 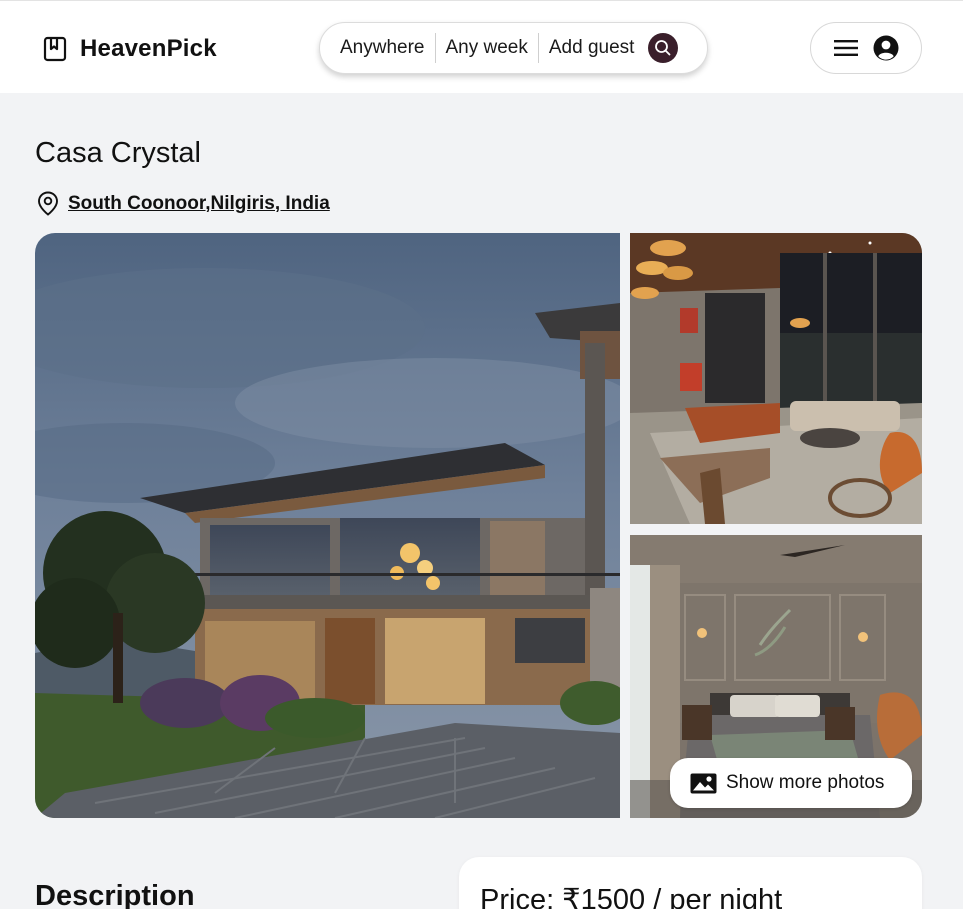 I want to click on user-menu-button, so click(x=866, y=48).